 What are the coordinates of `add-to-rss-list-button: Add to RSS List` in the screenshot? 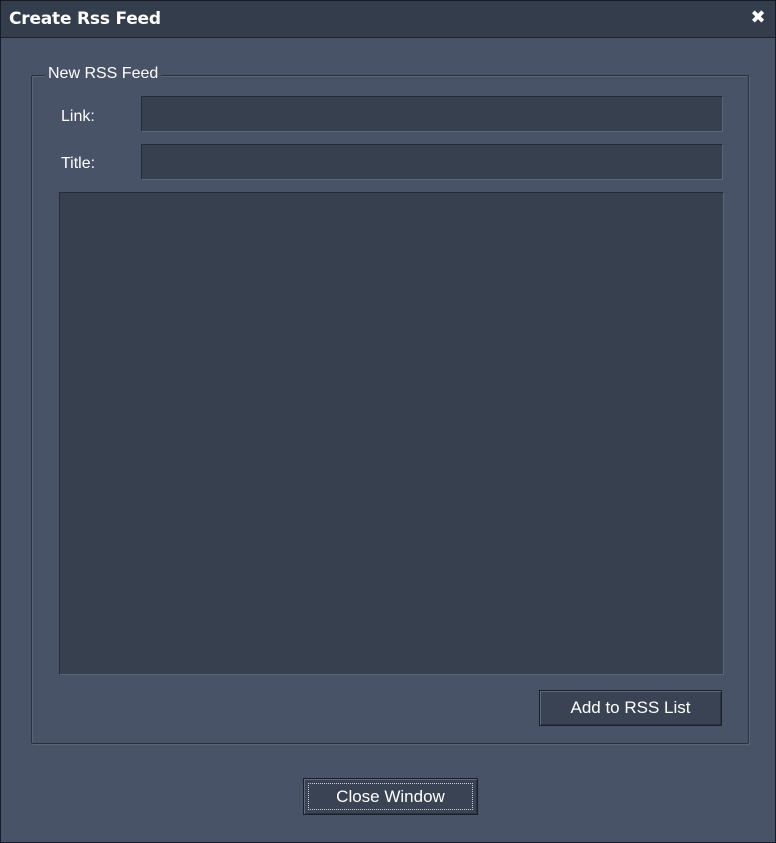 It's located at (630, 708).